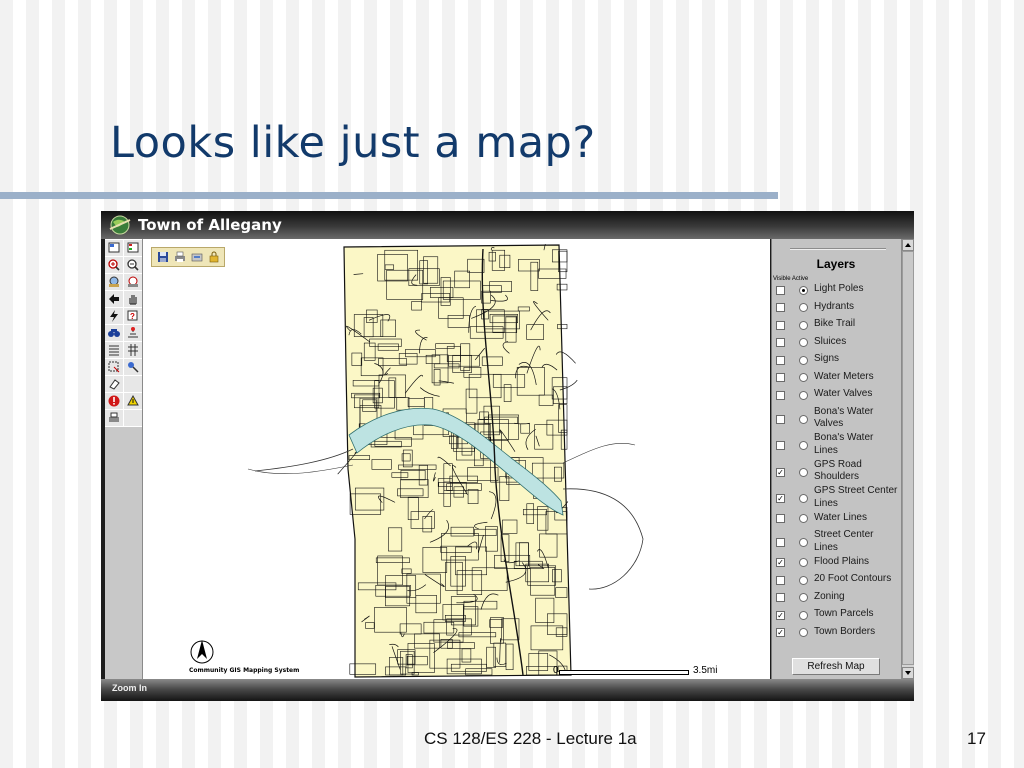 The height and width of the screenshot is (768, 1024). Describe the element at coordinates (114, 384) in the screenshot. I see `eraser-icon` at that location.